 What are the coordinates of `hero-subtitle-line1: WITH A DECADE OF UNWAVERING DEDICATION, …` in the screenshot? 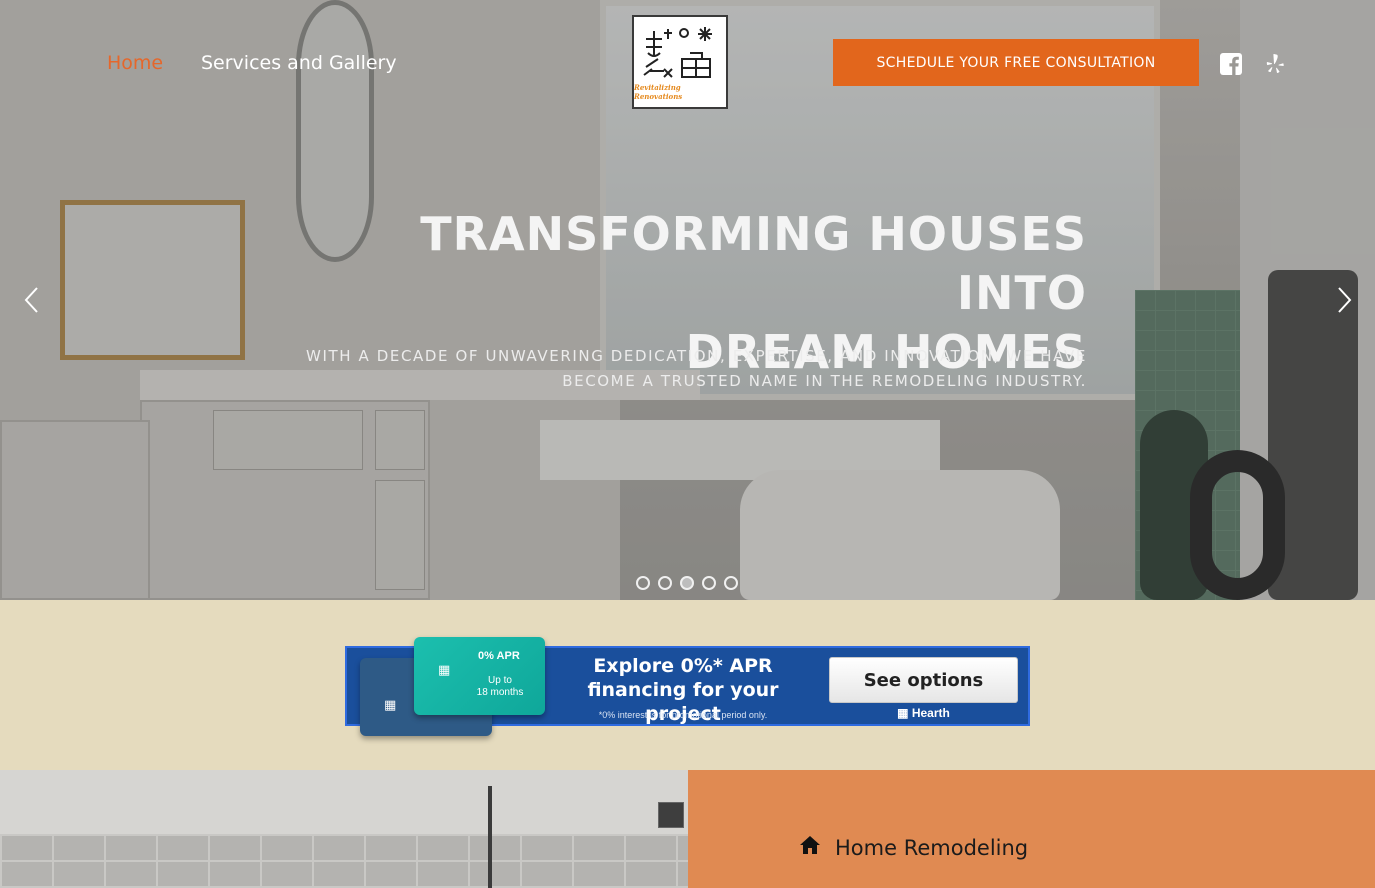 It's located at (696, 356).